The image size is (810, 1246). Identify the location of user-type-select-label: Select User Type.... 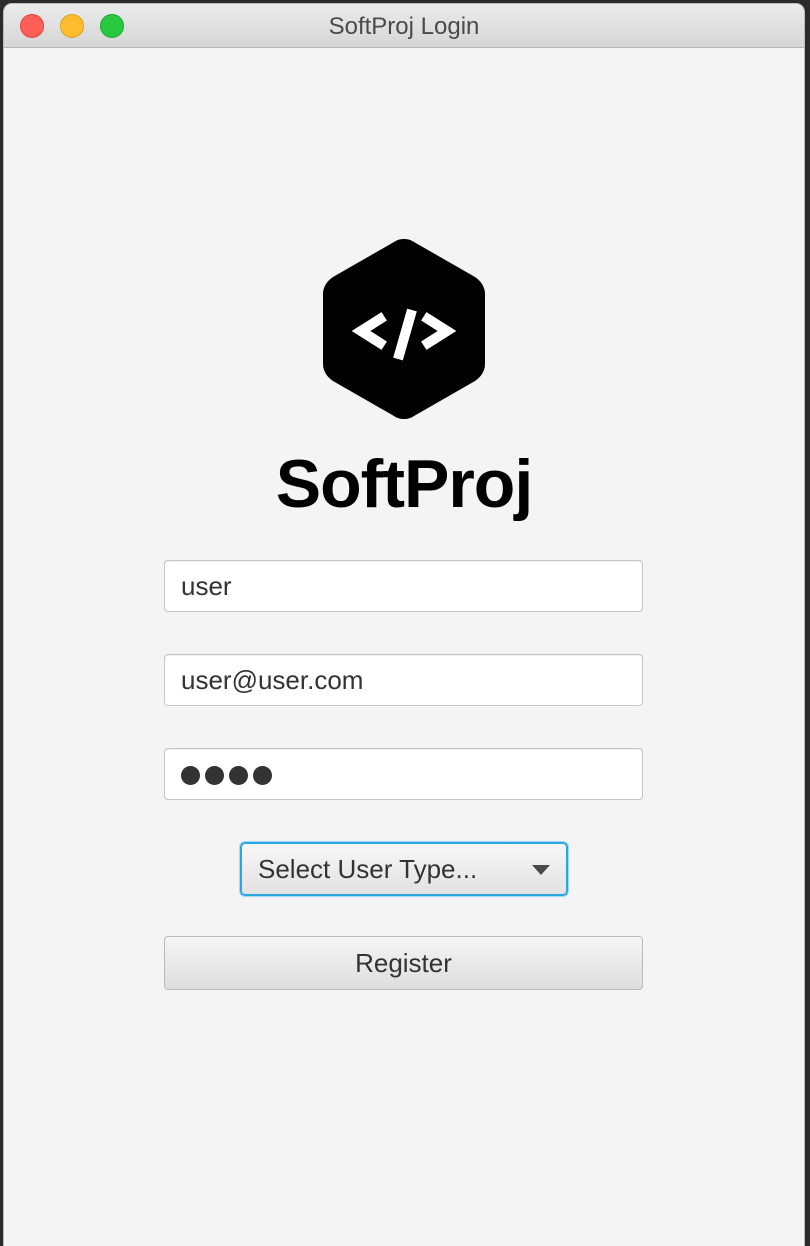
(368, 869).